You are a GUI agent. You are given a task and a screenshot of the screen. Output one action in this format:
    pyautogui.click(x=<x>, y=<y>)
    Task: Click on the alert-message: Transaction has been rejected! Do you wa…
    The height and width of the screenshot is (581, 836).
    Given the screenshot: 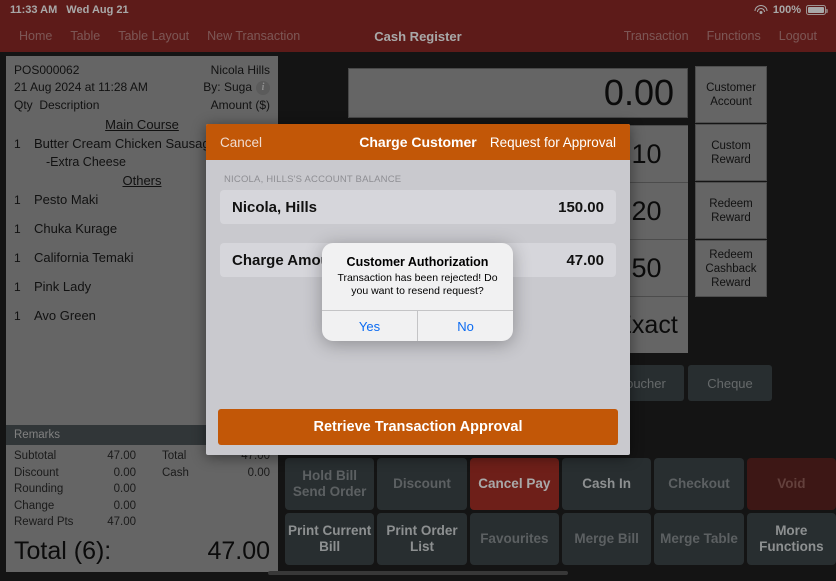 What is the action you would take?
    pyautogui.click(x=417, y=284)
    